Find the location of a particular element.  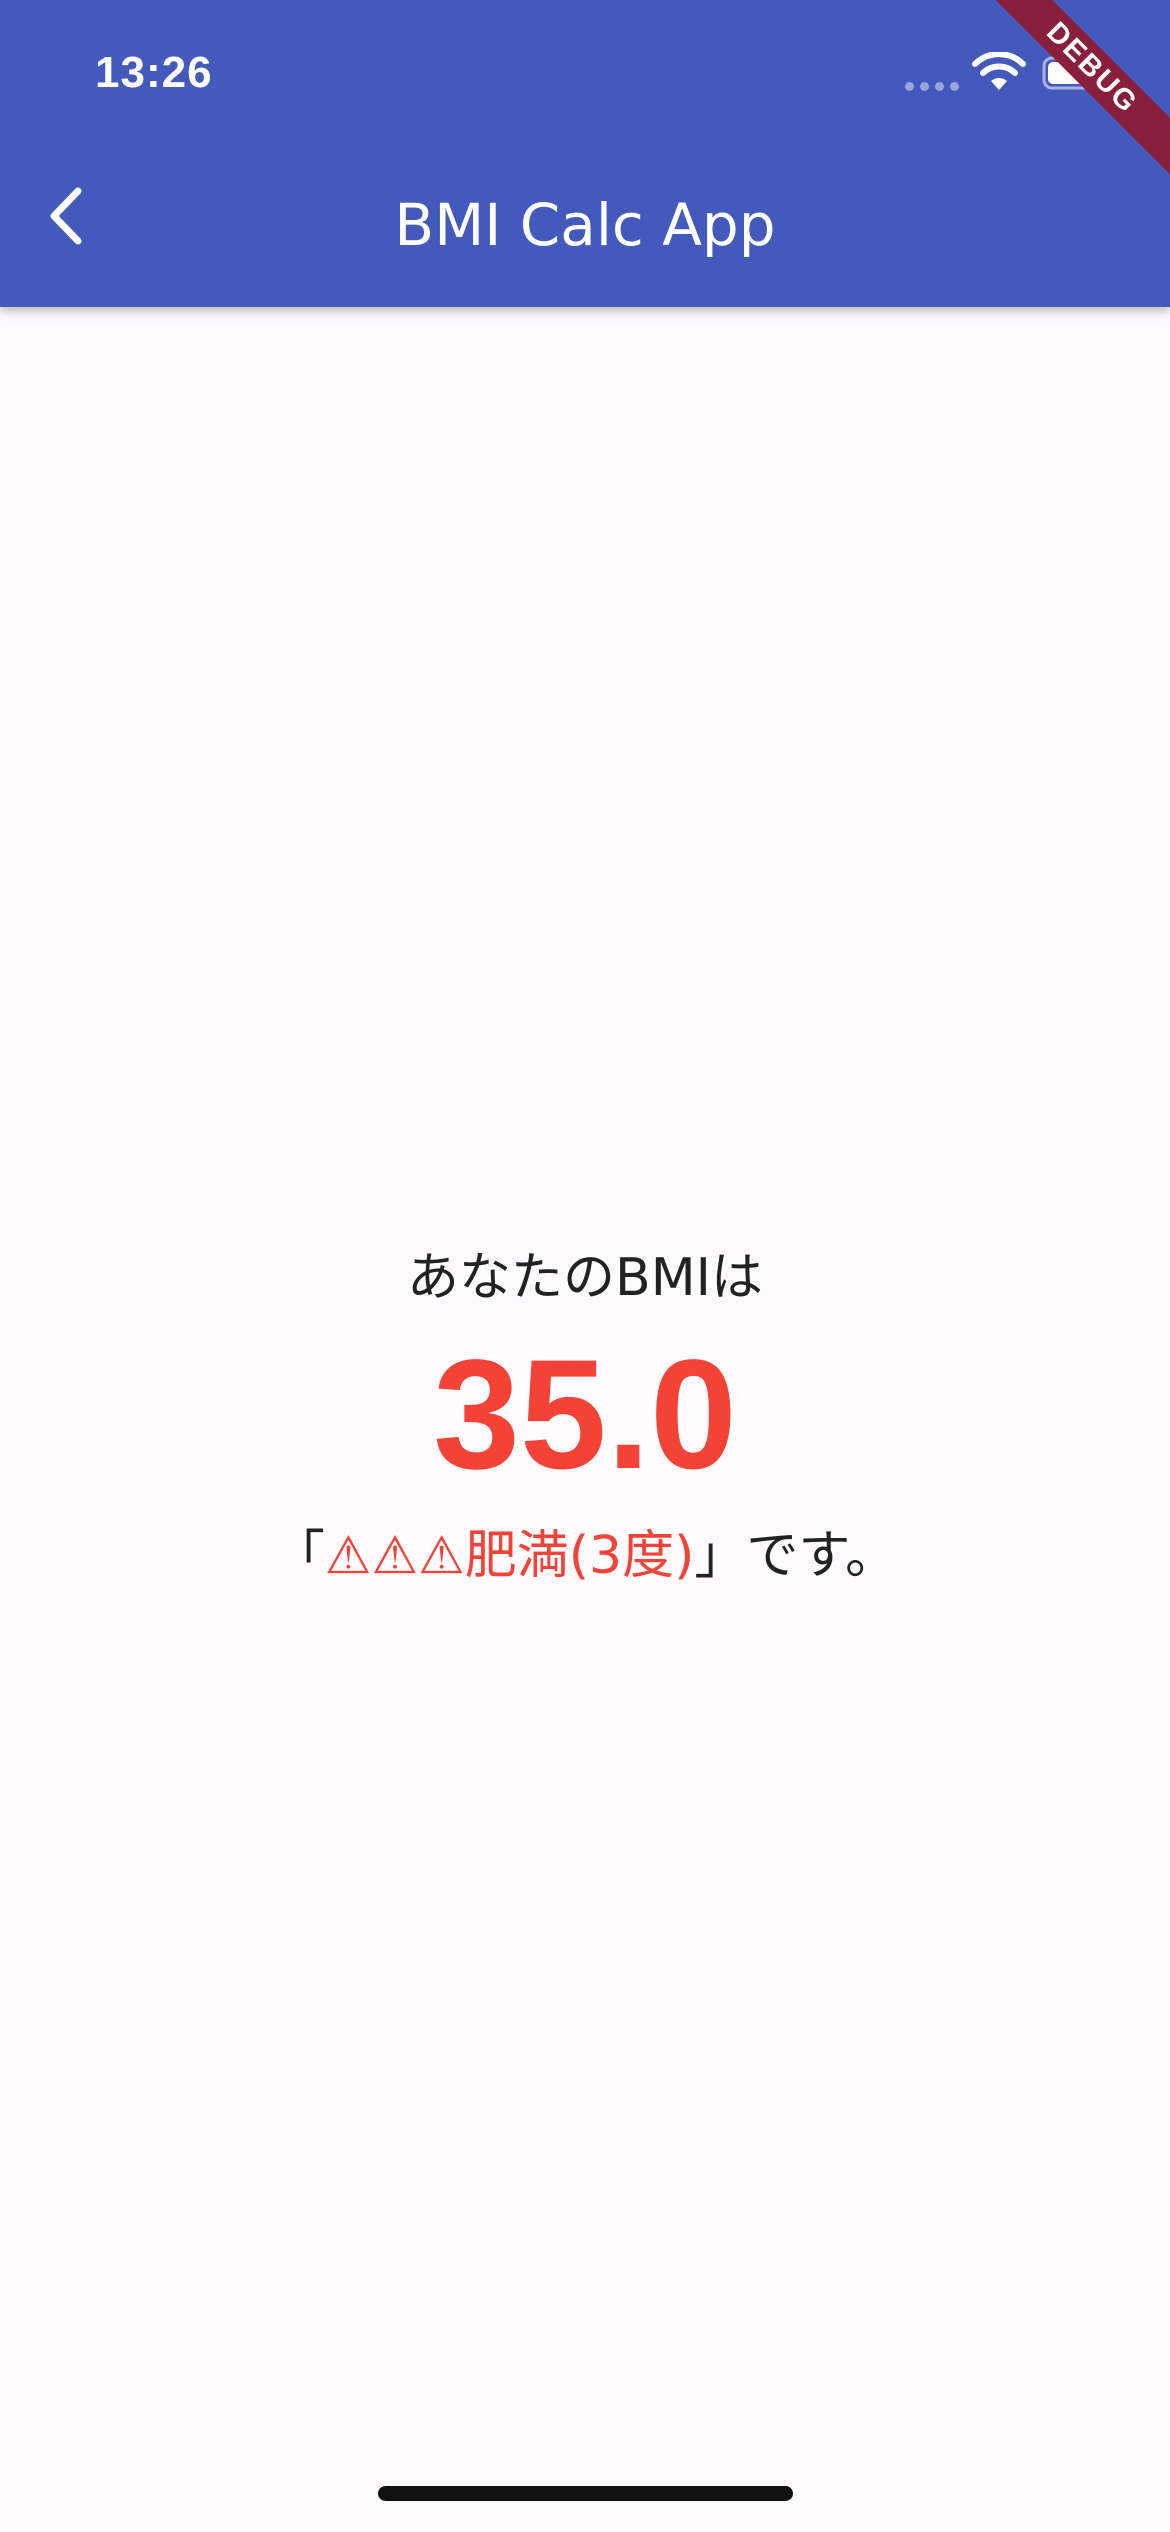

debug-banner: DEBUG is located at coordinates (1075, 95).